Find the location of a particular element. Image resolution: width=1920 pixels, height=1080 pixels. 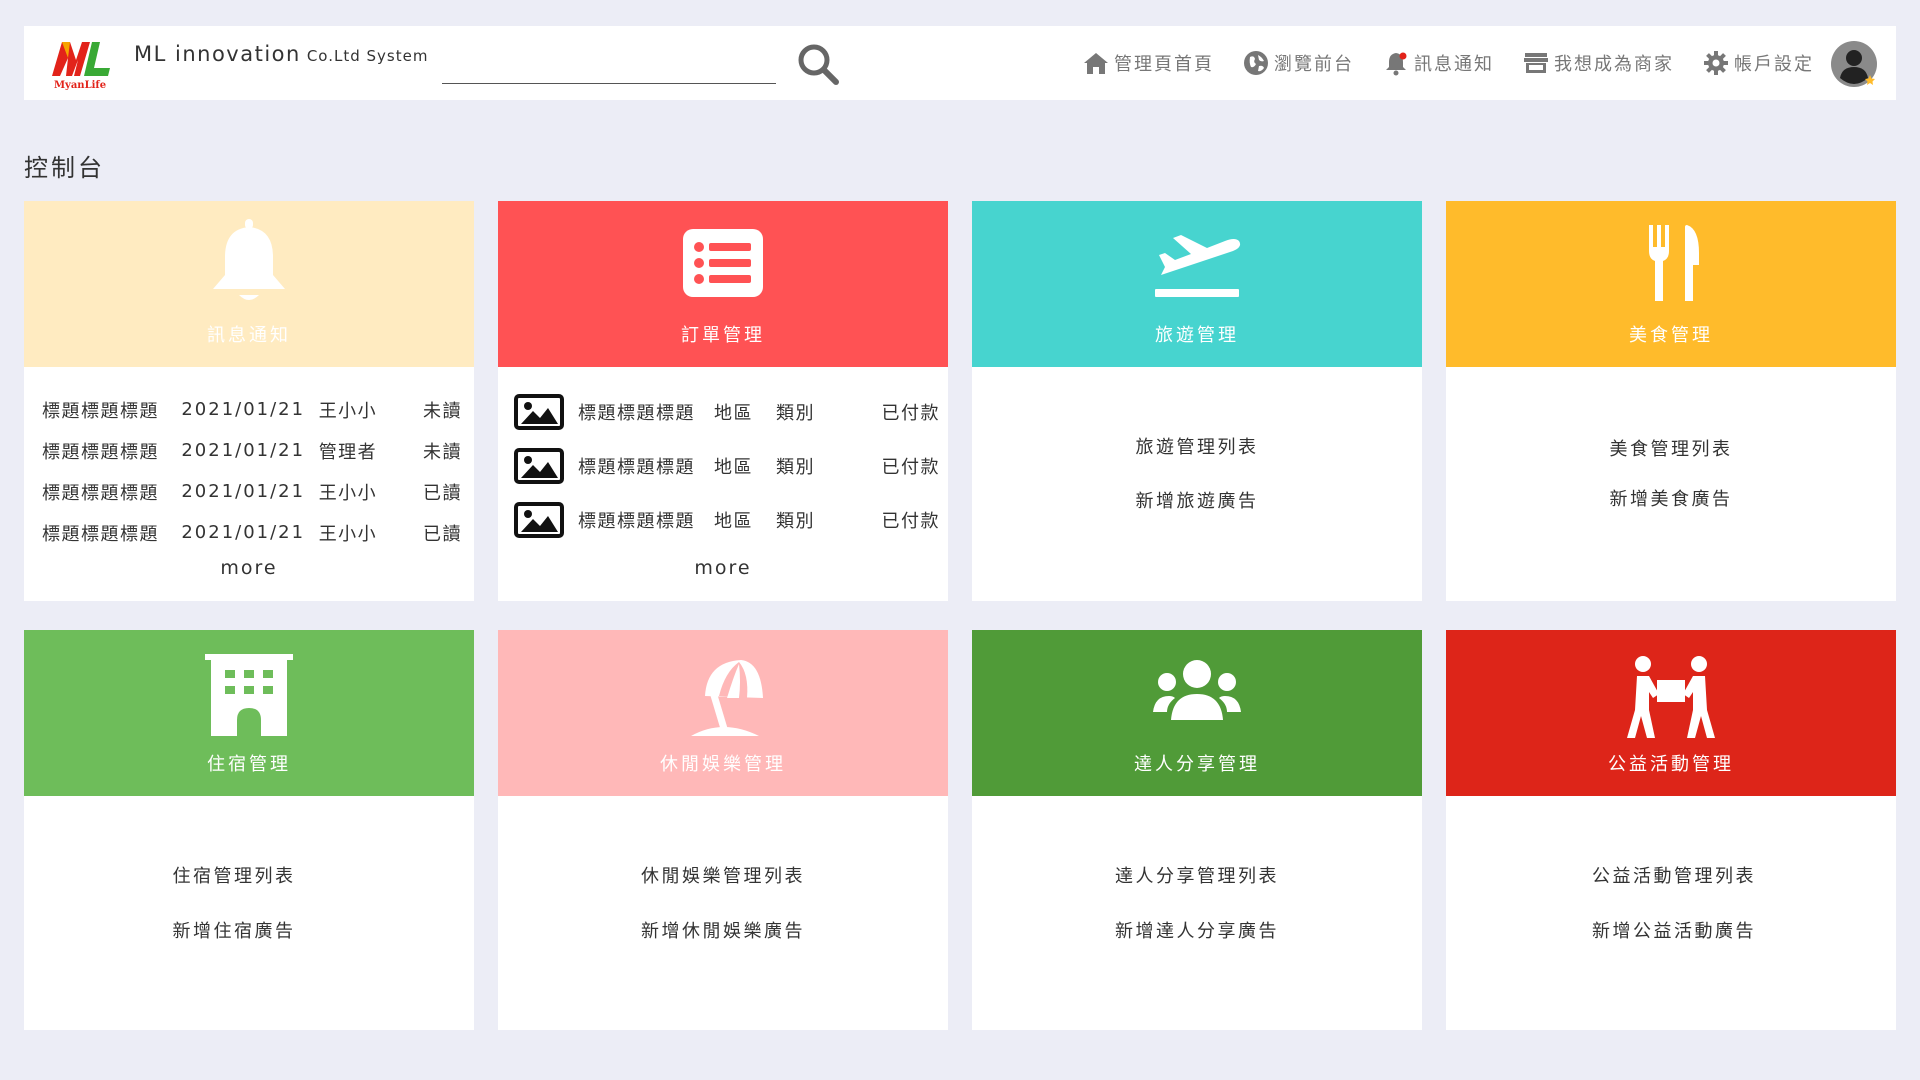

orders-more-link: more is located at coordinates (723, 568).